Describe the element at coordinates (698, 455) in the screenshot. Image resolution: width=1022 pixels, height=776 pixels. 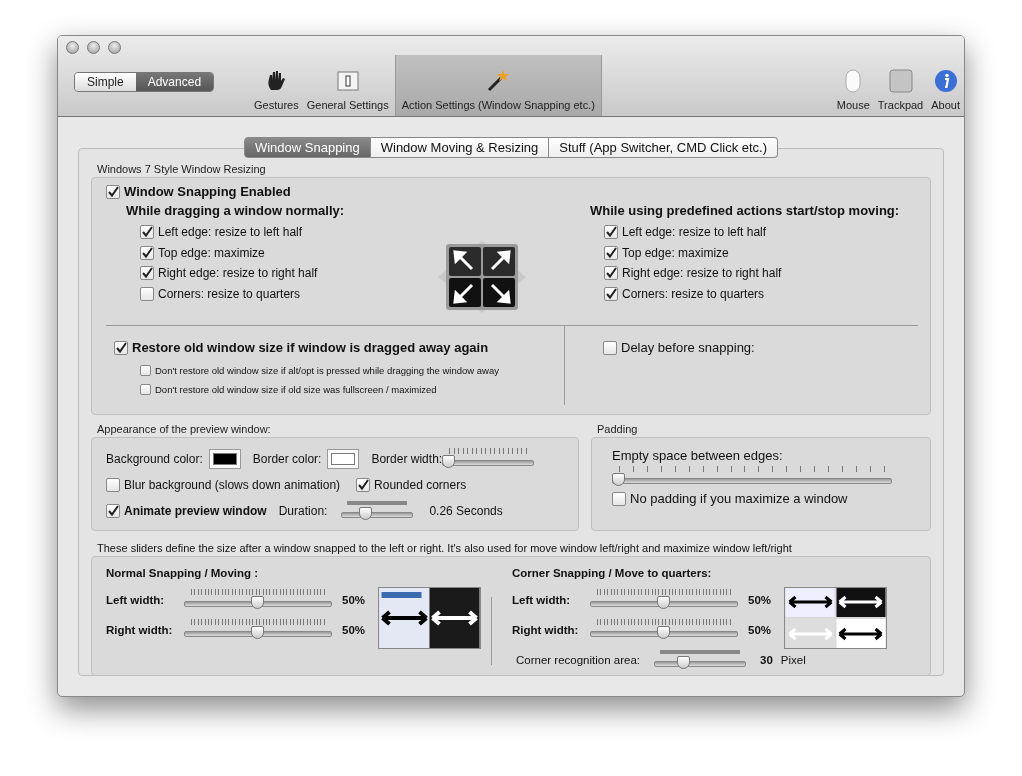
I see `field-label: Empty space between edges:` at that location.